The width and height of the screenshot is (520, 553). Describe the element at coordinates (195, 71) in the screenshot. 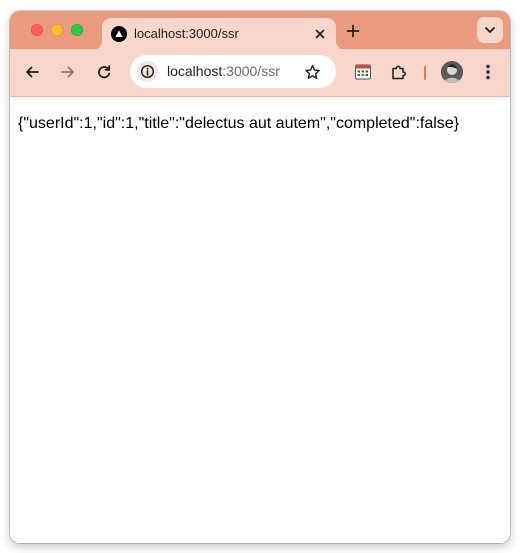

I see `url-host: localhost` at that location.